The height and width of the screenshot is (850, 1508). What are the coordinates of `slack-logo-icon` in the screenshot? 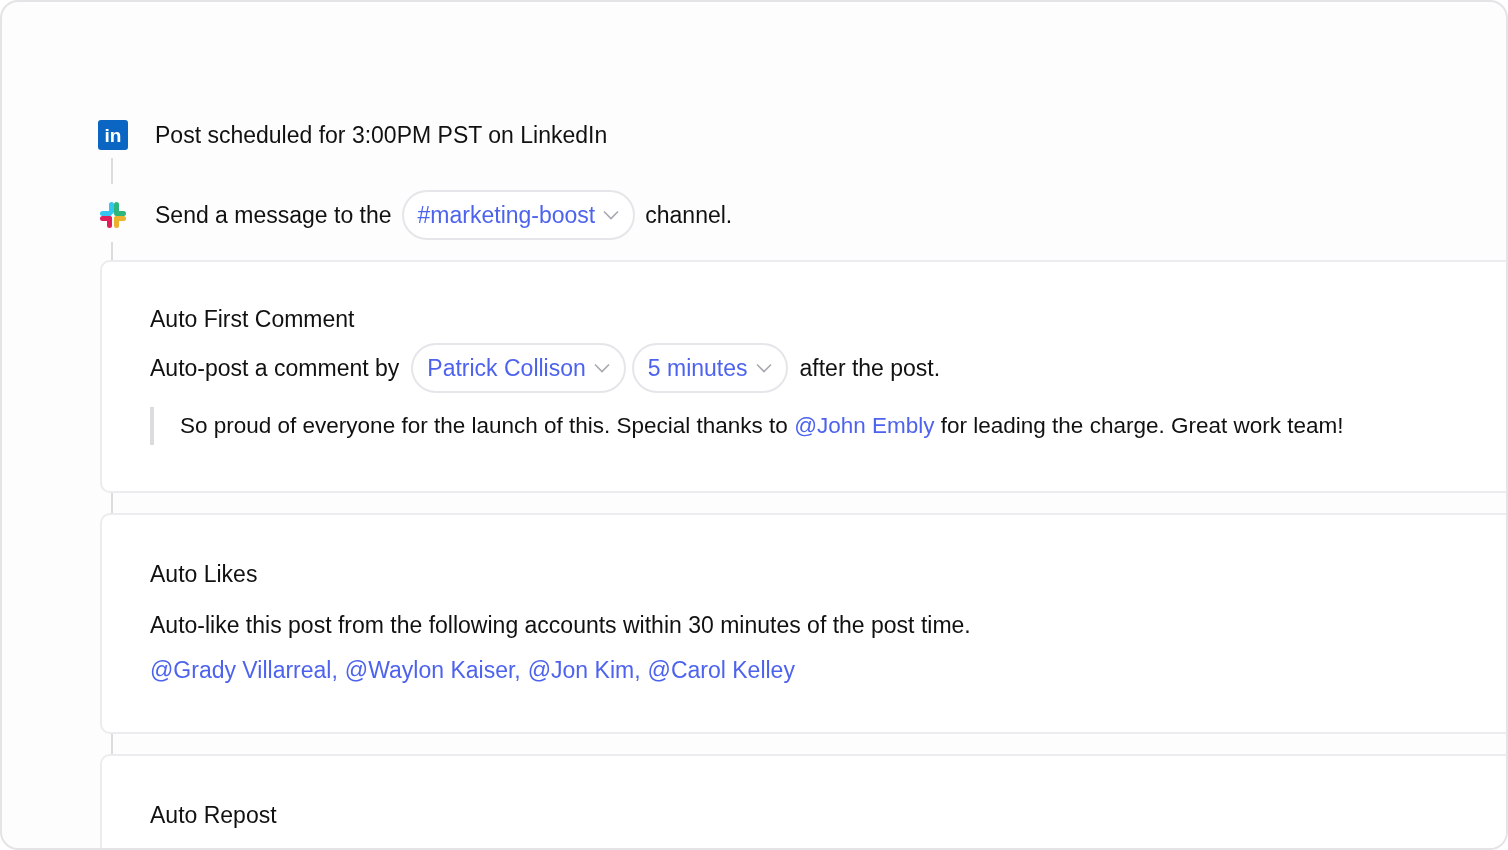 It's located at (113, 215).